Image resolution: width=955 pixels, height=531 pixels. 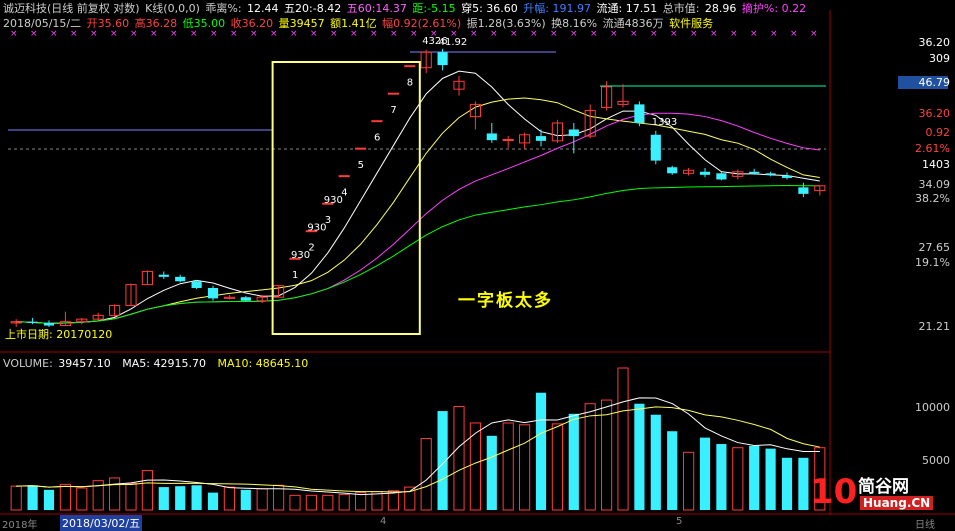 What do you see at coordinates (679, 521) in the screenshot?
I see `date-tick-5: 5` at bounding box center [679, 521].